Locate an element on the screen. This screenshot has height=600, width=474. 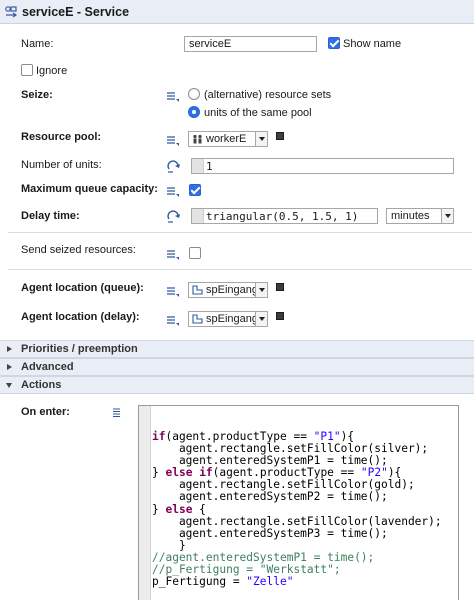
seize-radio-same-pool is located at coordinates (194, 112).